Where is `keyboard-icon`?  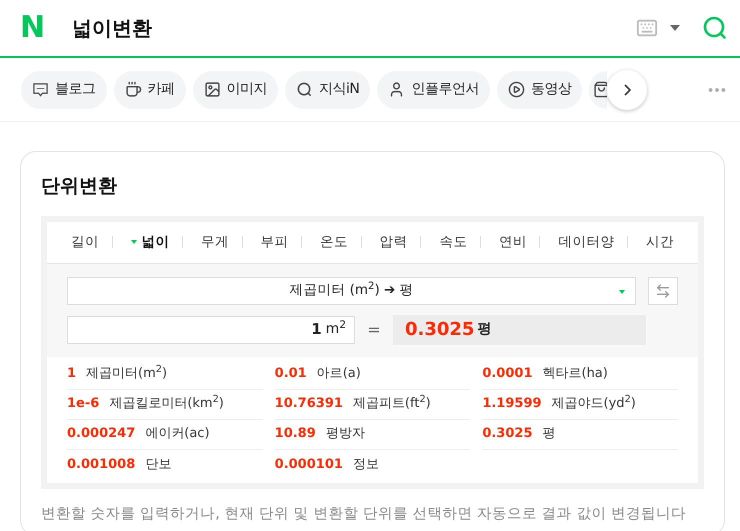
keyboard-icon is located at coordinates (647, 28).